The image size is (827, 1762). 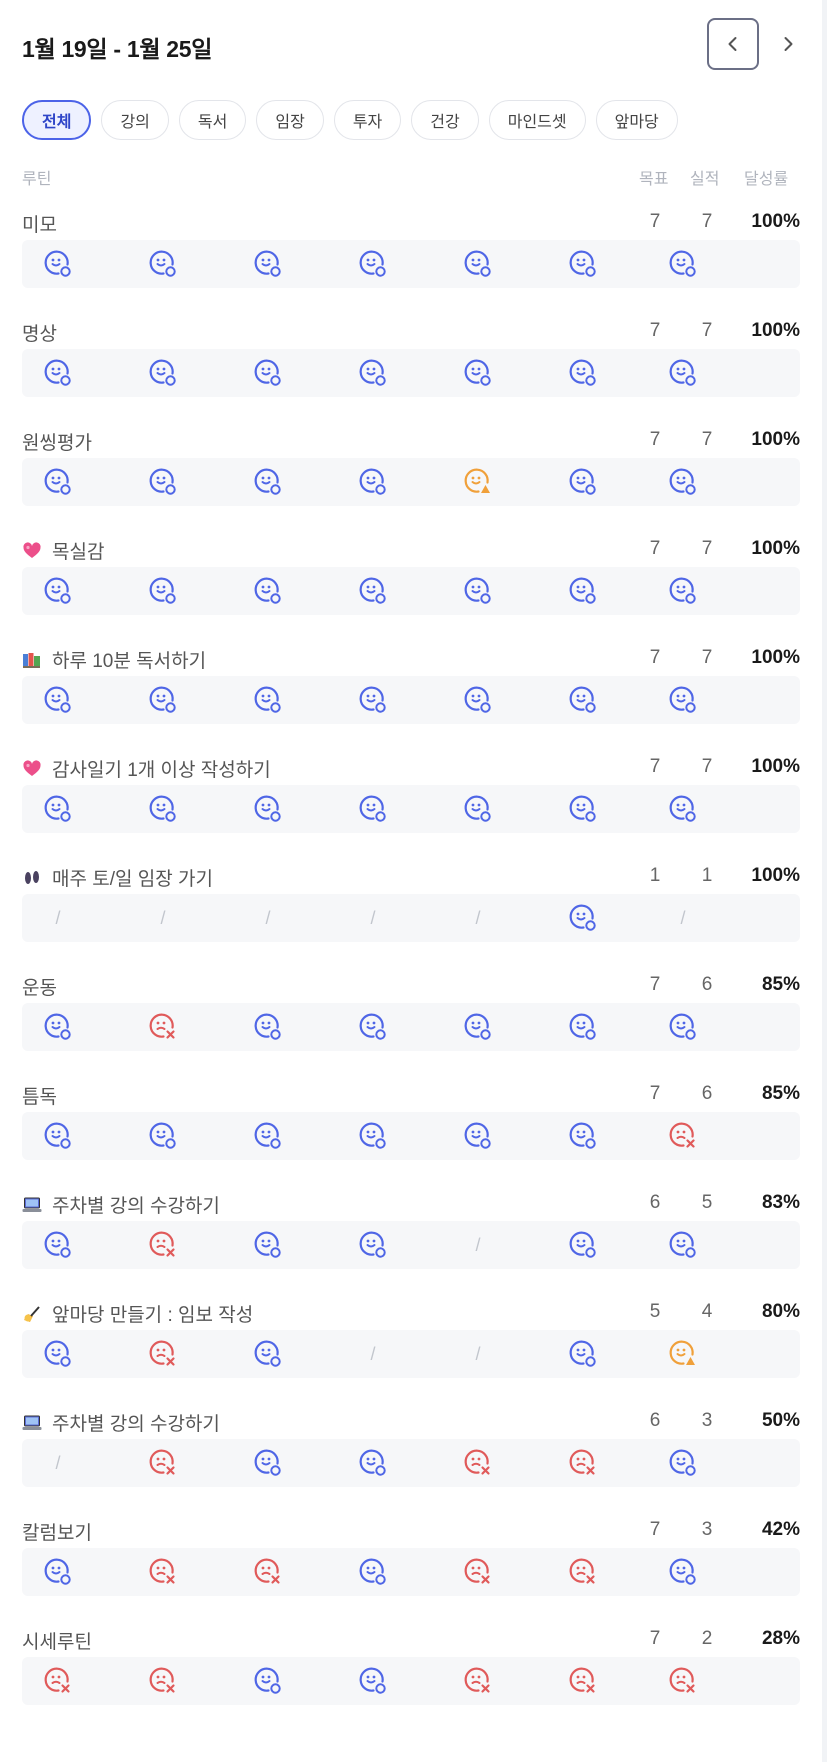 What do you see at coordinates (290, 120) in the screenshot?
I see `filter-chip: 임장` at bounding box center [290, 120].